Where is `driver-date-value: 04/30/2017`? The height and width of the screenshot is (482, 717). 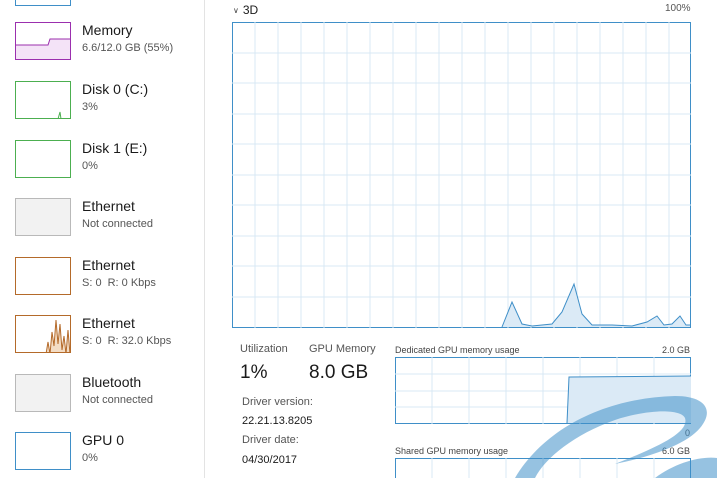
driver-date-value: 04/30/2017 is located at coordinates (270, 460).